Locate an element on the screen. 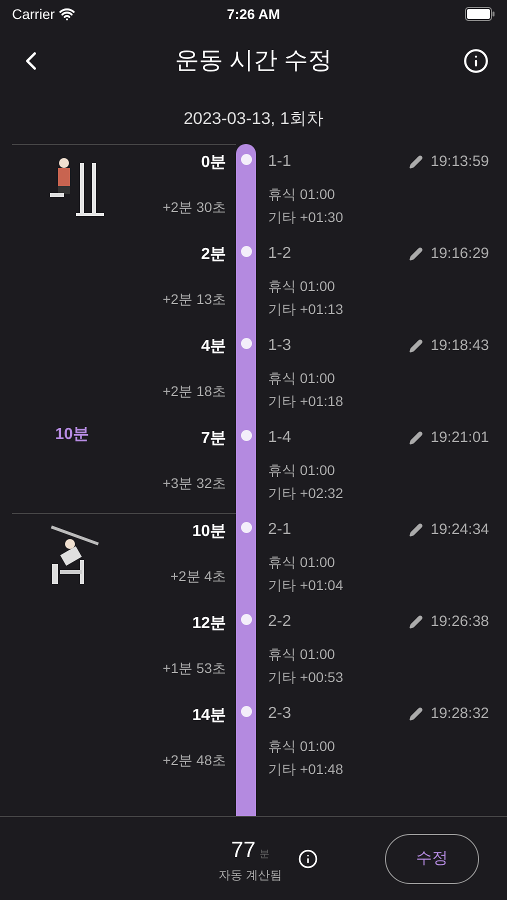 Image resolution: width=507 pixels, height=900 pixels. set-number: 1-4 is located at coordinates (280, 438).